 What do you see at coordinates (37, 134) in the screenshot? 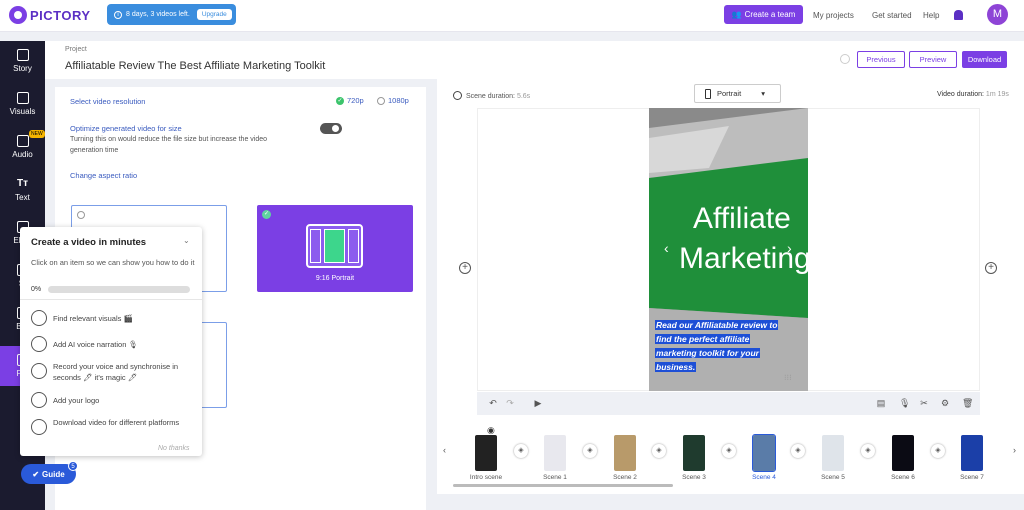
I see `new-badge: NEW` at bounding box center [37, 134].